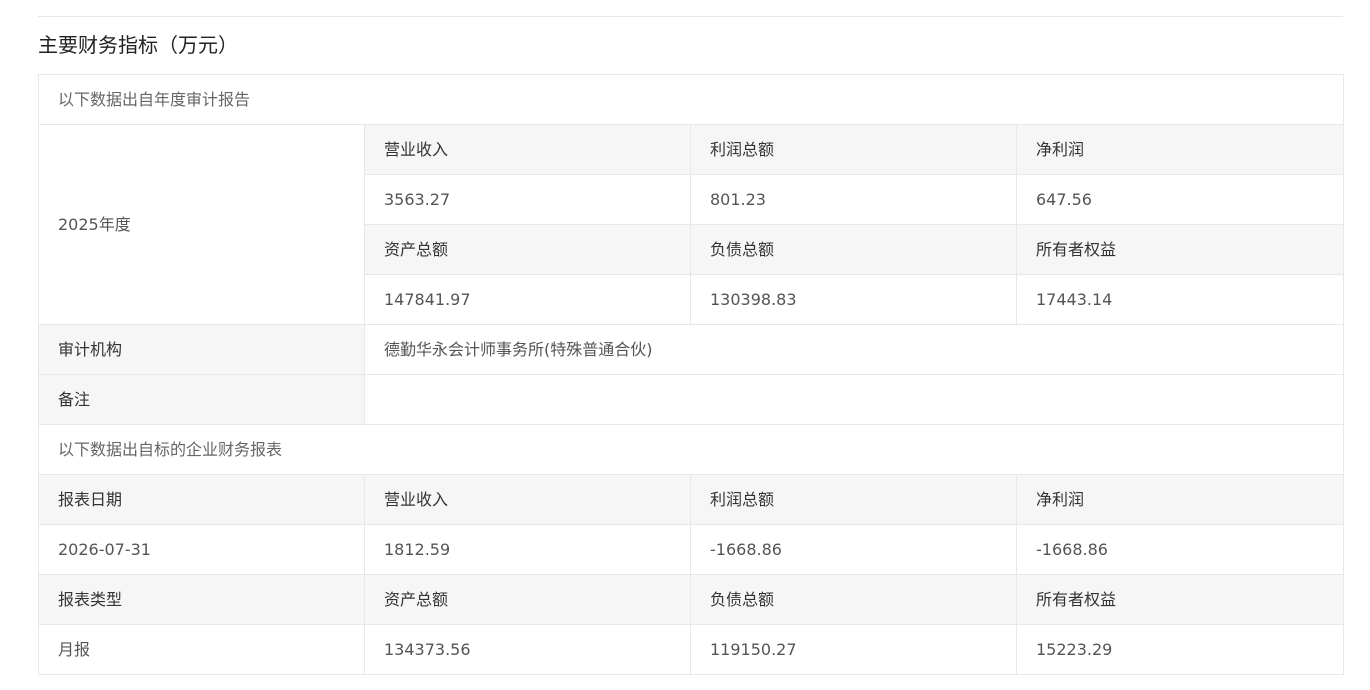  Describe the element at coordinates (1180, 549) in the screenshot. I see `value-net-profit: -1668.86` at that location.